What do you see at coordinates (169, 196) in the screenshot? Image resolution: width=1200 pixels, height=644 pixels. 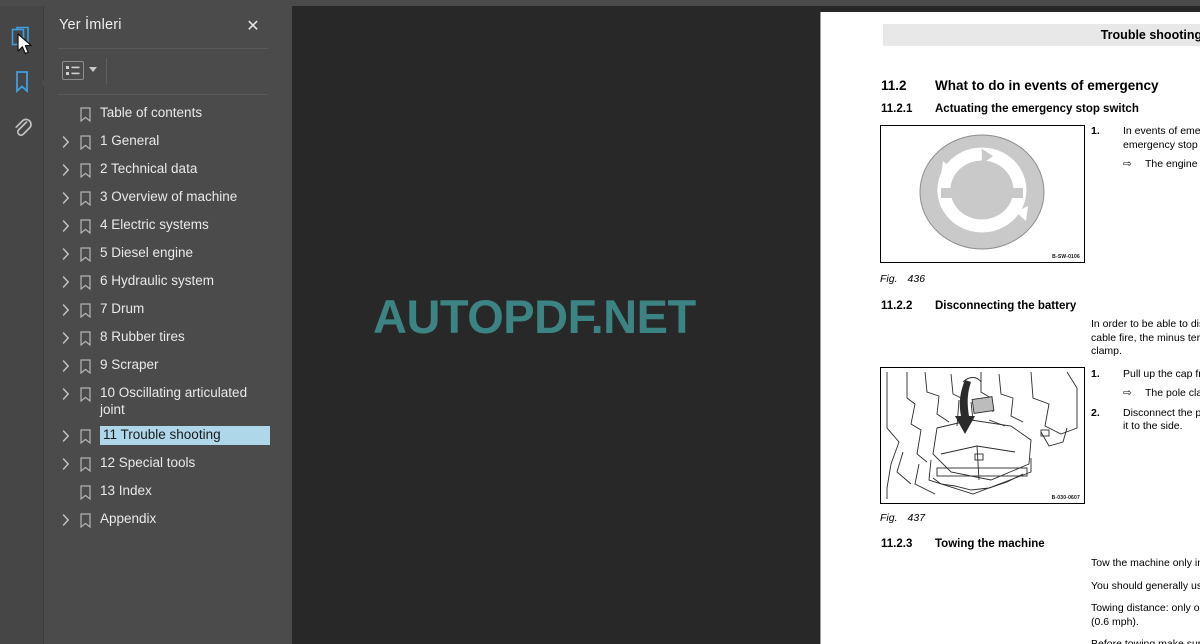 I see `bookmark-item-label: 3 Overview of machine` at bounding box center [169, 196].